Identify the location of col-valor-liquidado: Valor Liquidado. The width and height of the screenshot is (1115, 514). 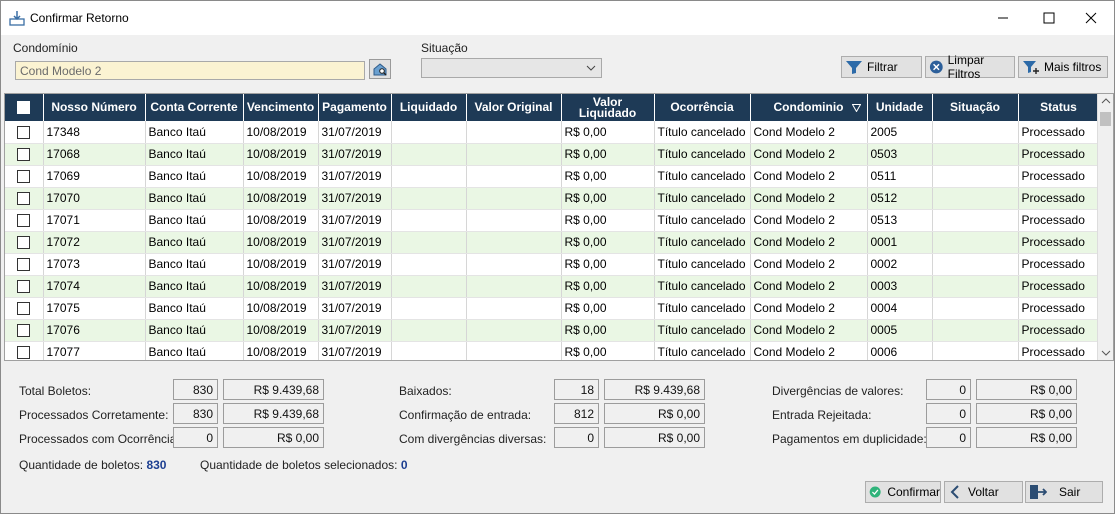
(608, 107).